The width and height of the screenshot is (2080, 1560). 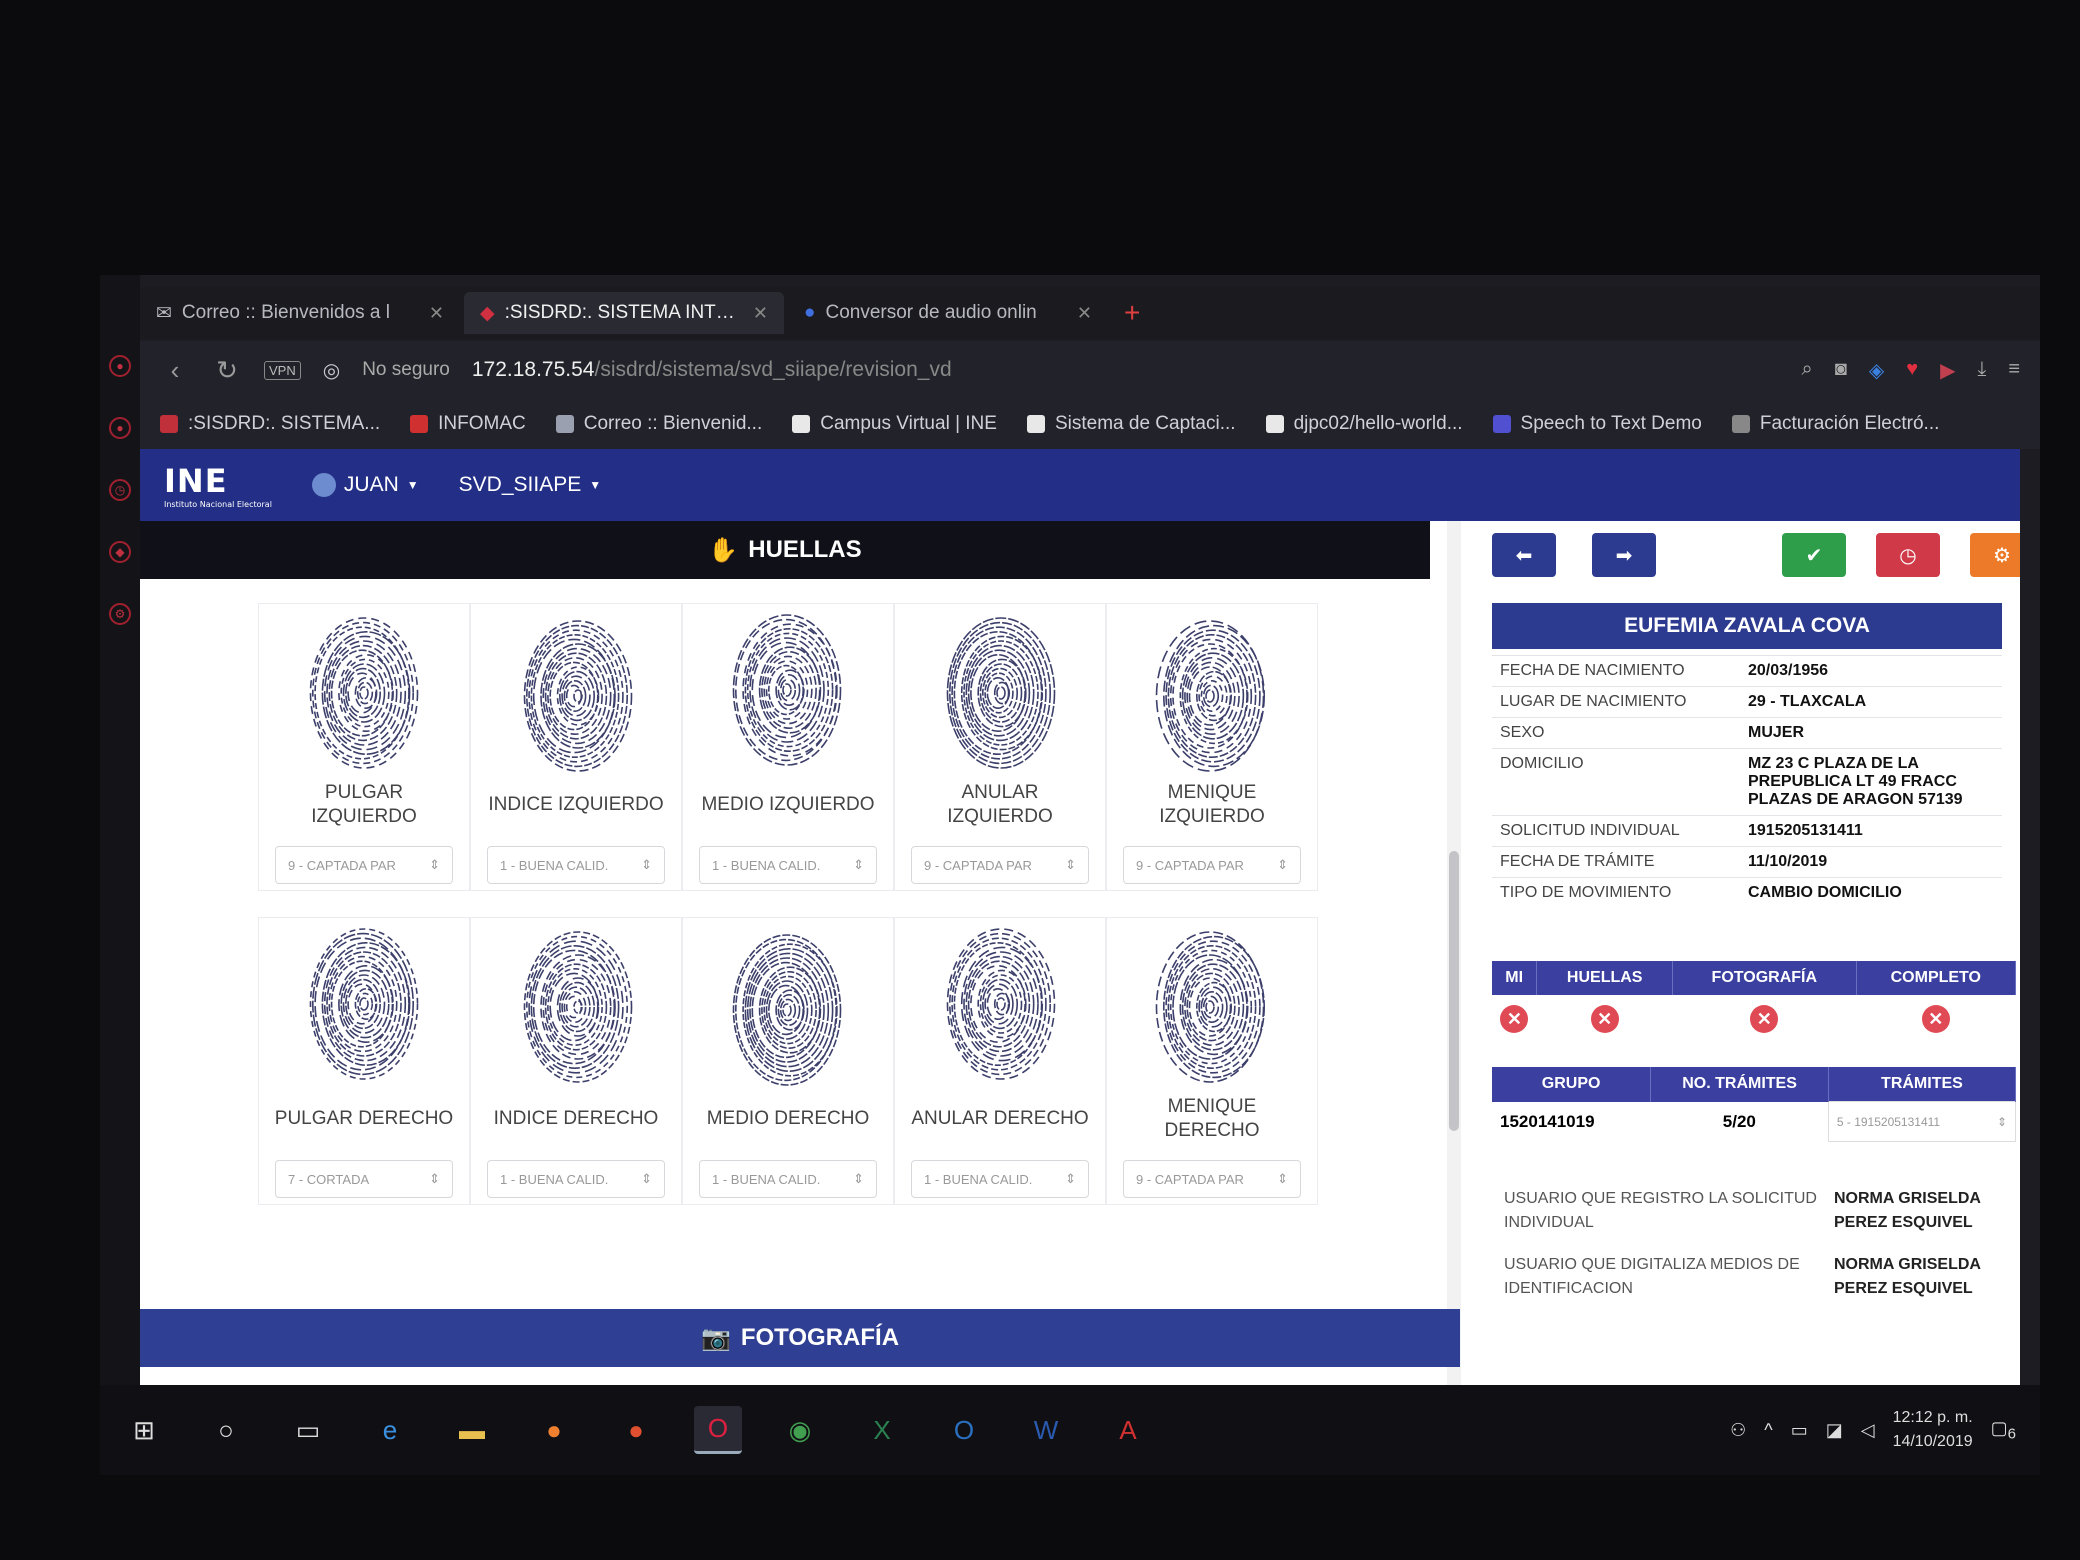 What do you see at coordinates (576, 1061) in the screenshot?
I see `fingerprint-cell: INDICE DERECHO 1 - BUENA CALID. ⇕` at bounding box center [576, 1061].